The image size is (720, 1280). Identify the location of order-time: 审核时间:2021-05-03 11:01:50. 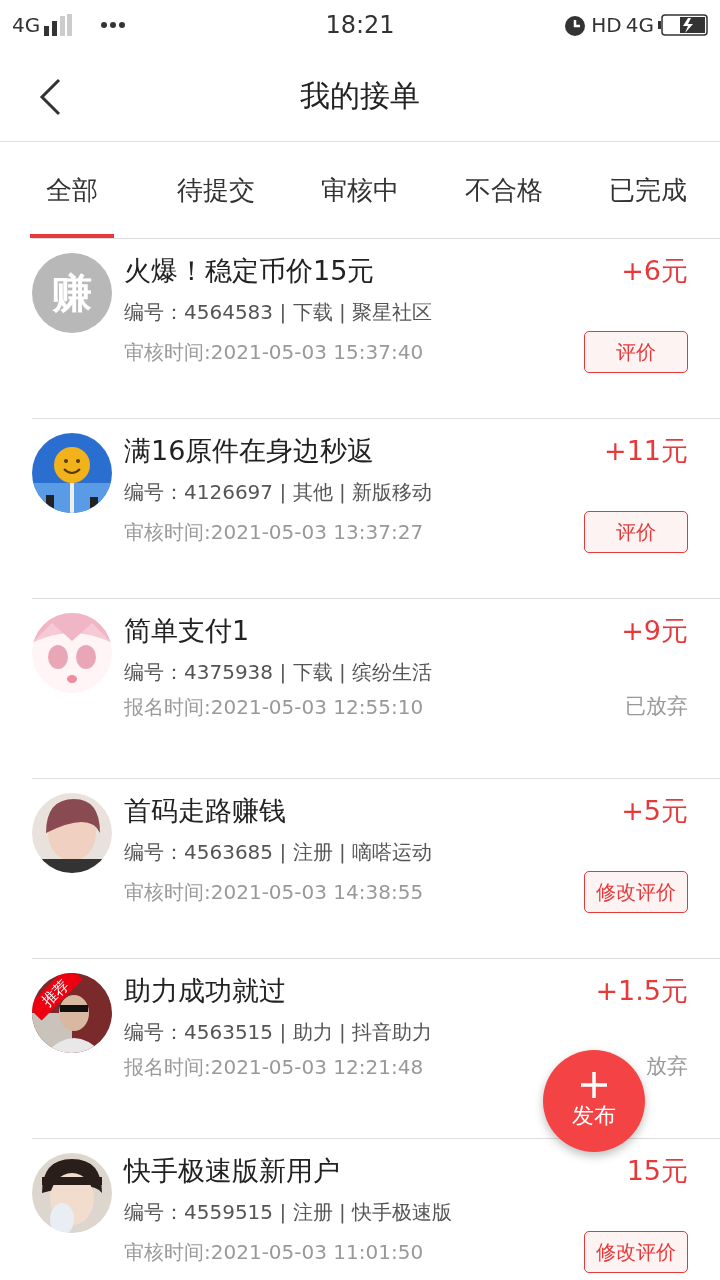
(274, 1252).